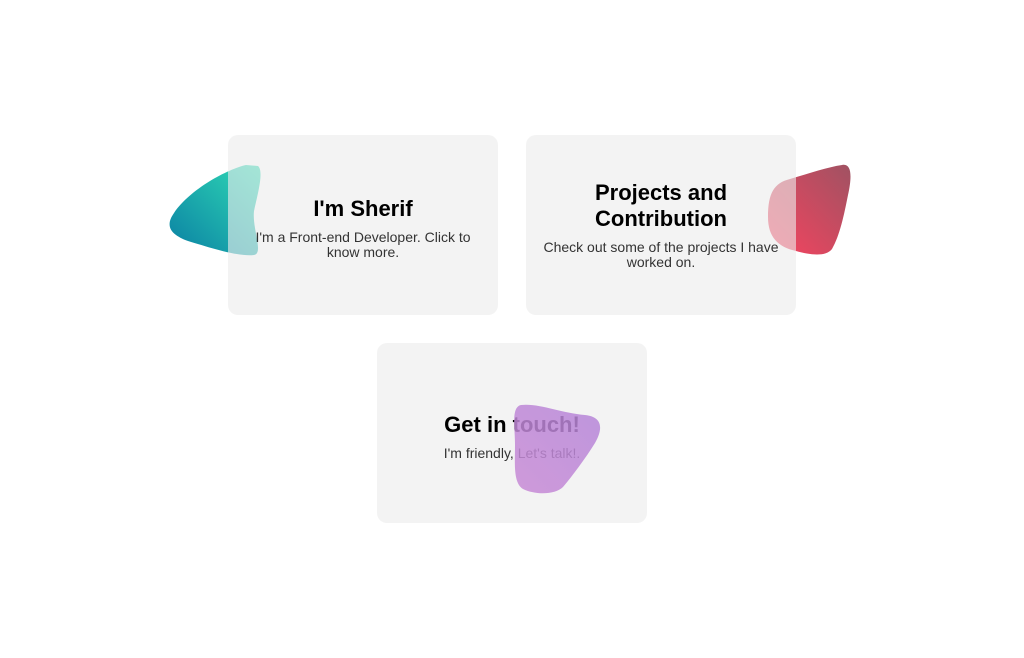 The height and width of the screenshot is (658, 1024). Describe the element at coordinates (557, 449) in the screenshot. I see `purple-blob-decoration` at that location.